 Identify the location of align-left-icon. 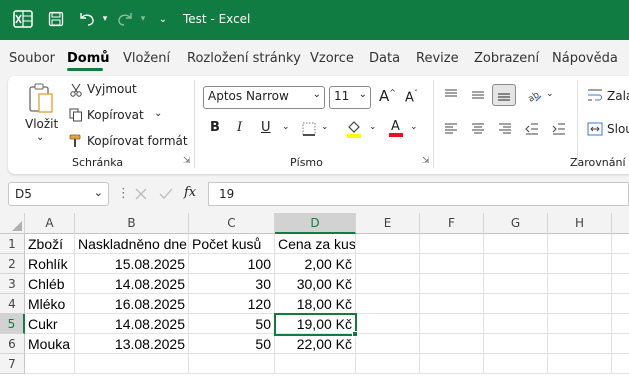
(451, 129).